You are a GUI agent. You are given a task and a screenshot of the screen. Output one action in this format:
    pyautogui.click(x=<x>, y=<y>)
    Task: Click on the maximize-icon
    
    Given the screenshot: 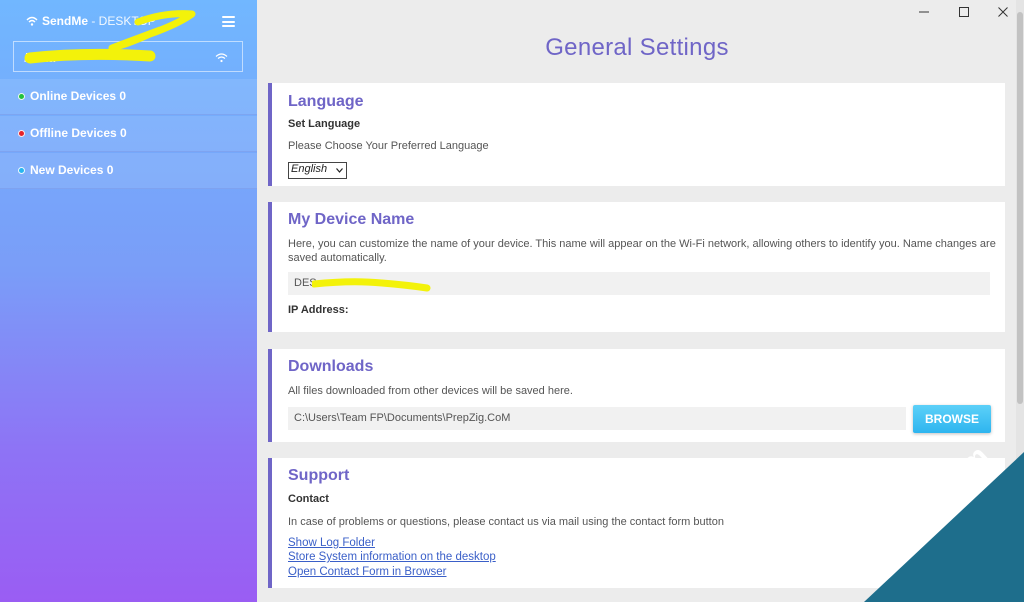 What is the action you would take?
    pyautogui.click(x=964, y=12)
    